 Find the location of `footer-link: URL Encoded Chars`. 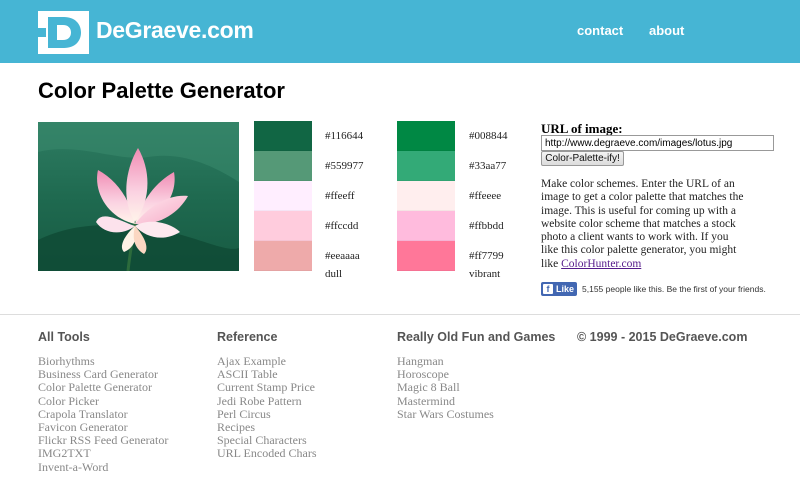

footer-link: URL Encoded Chars is located at coordinates (267, 453).